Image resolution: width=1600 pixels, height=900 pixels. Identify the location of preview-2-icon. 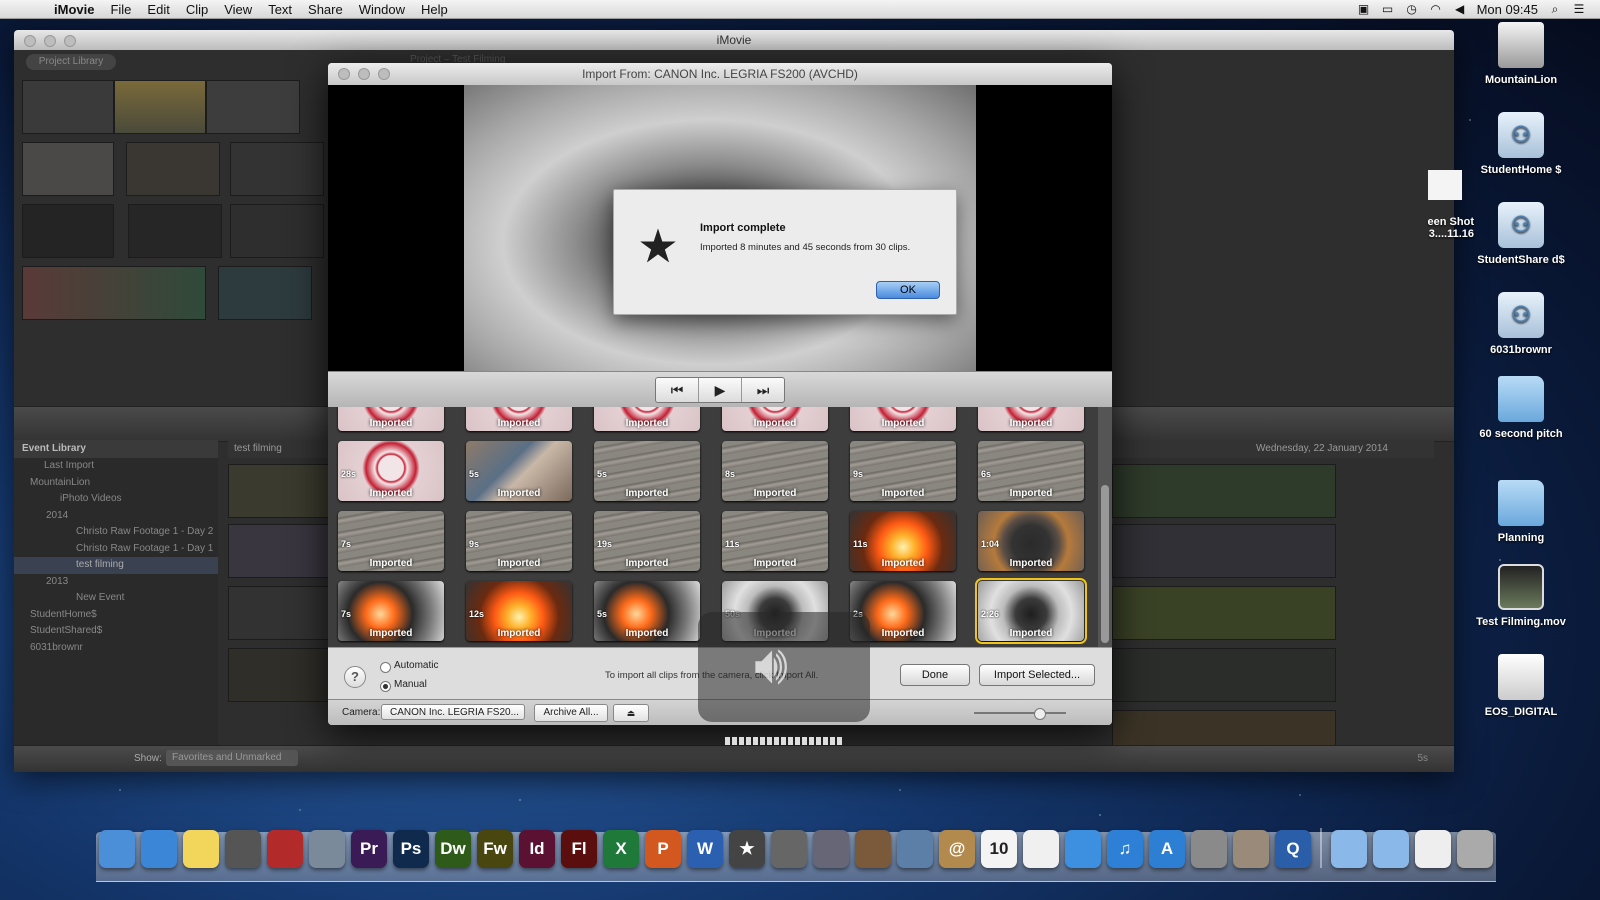
(1251, 849).